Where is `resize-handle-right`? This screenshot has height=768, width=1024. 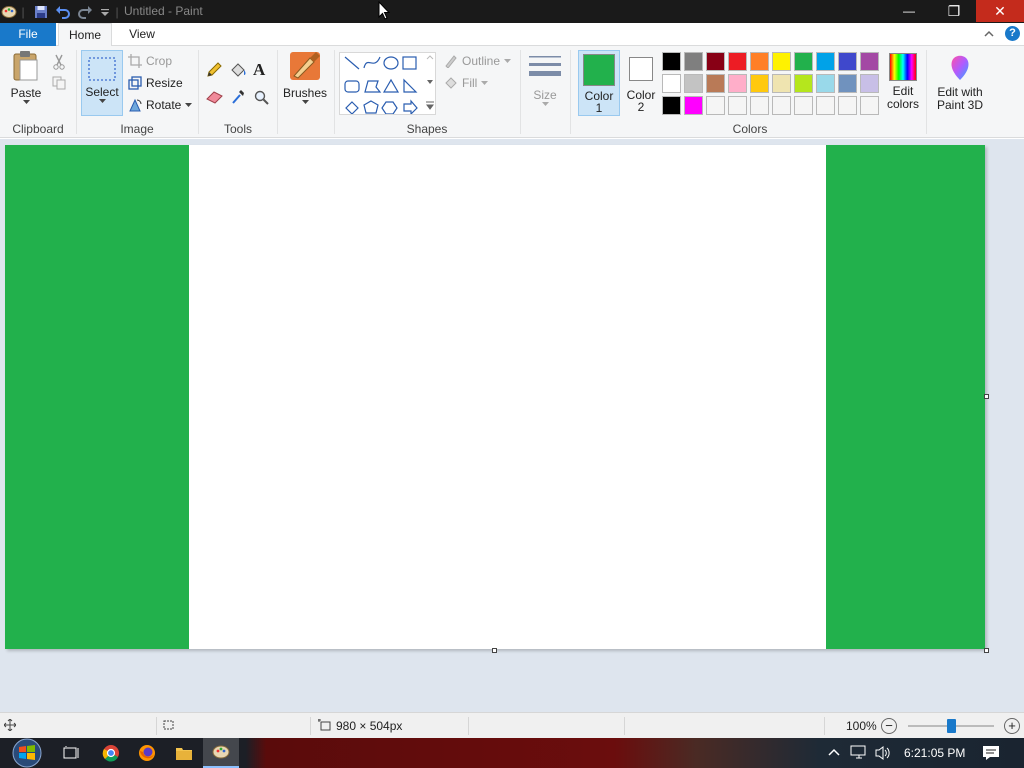 resize-handle-right is located at coordinates (986, 396).